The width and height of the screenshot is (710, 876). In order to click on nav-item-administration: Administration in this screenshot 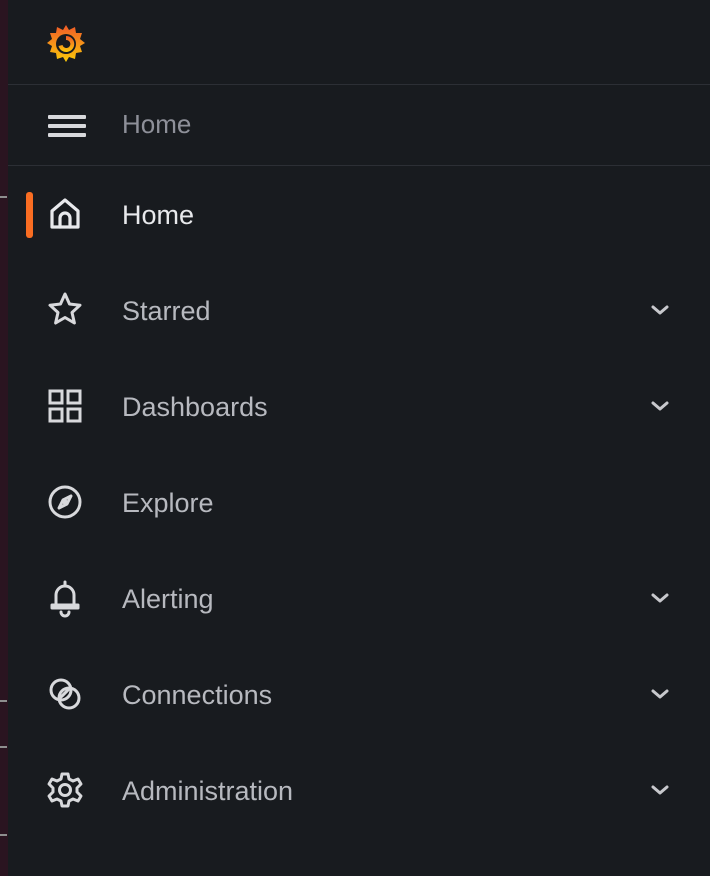, I will do `click(359, 790)`.